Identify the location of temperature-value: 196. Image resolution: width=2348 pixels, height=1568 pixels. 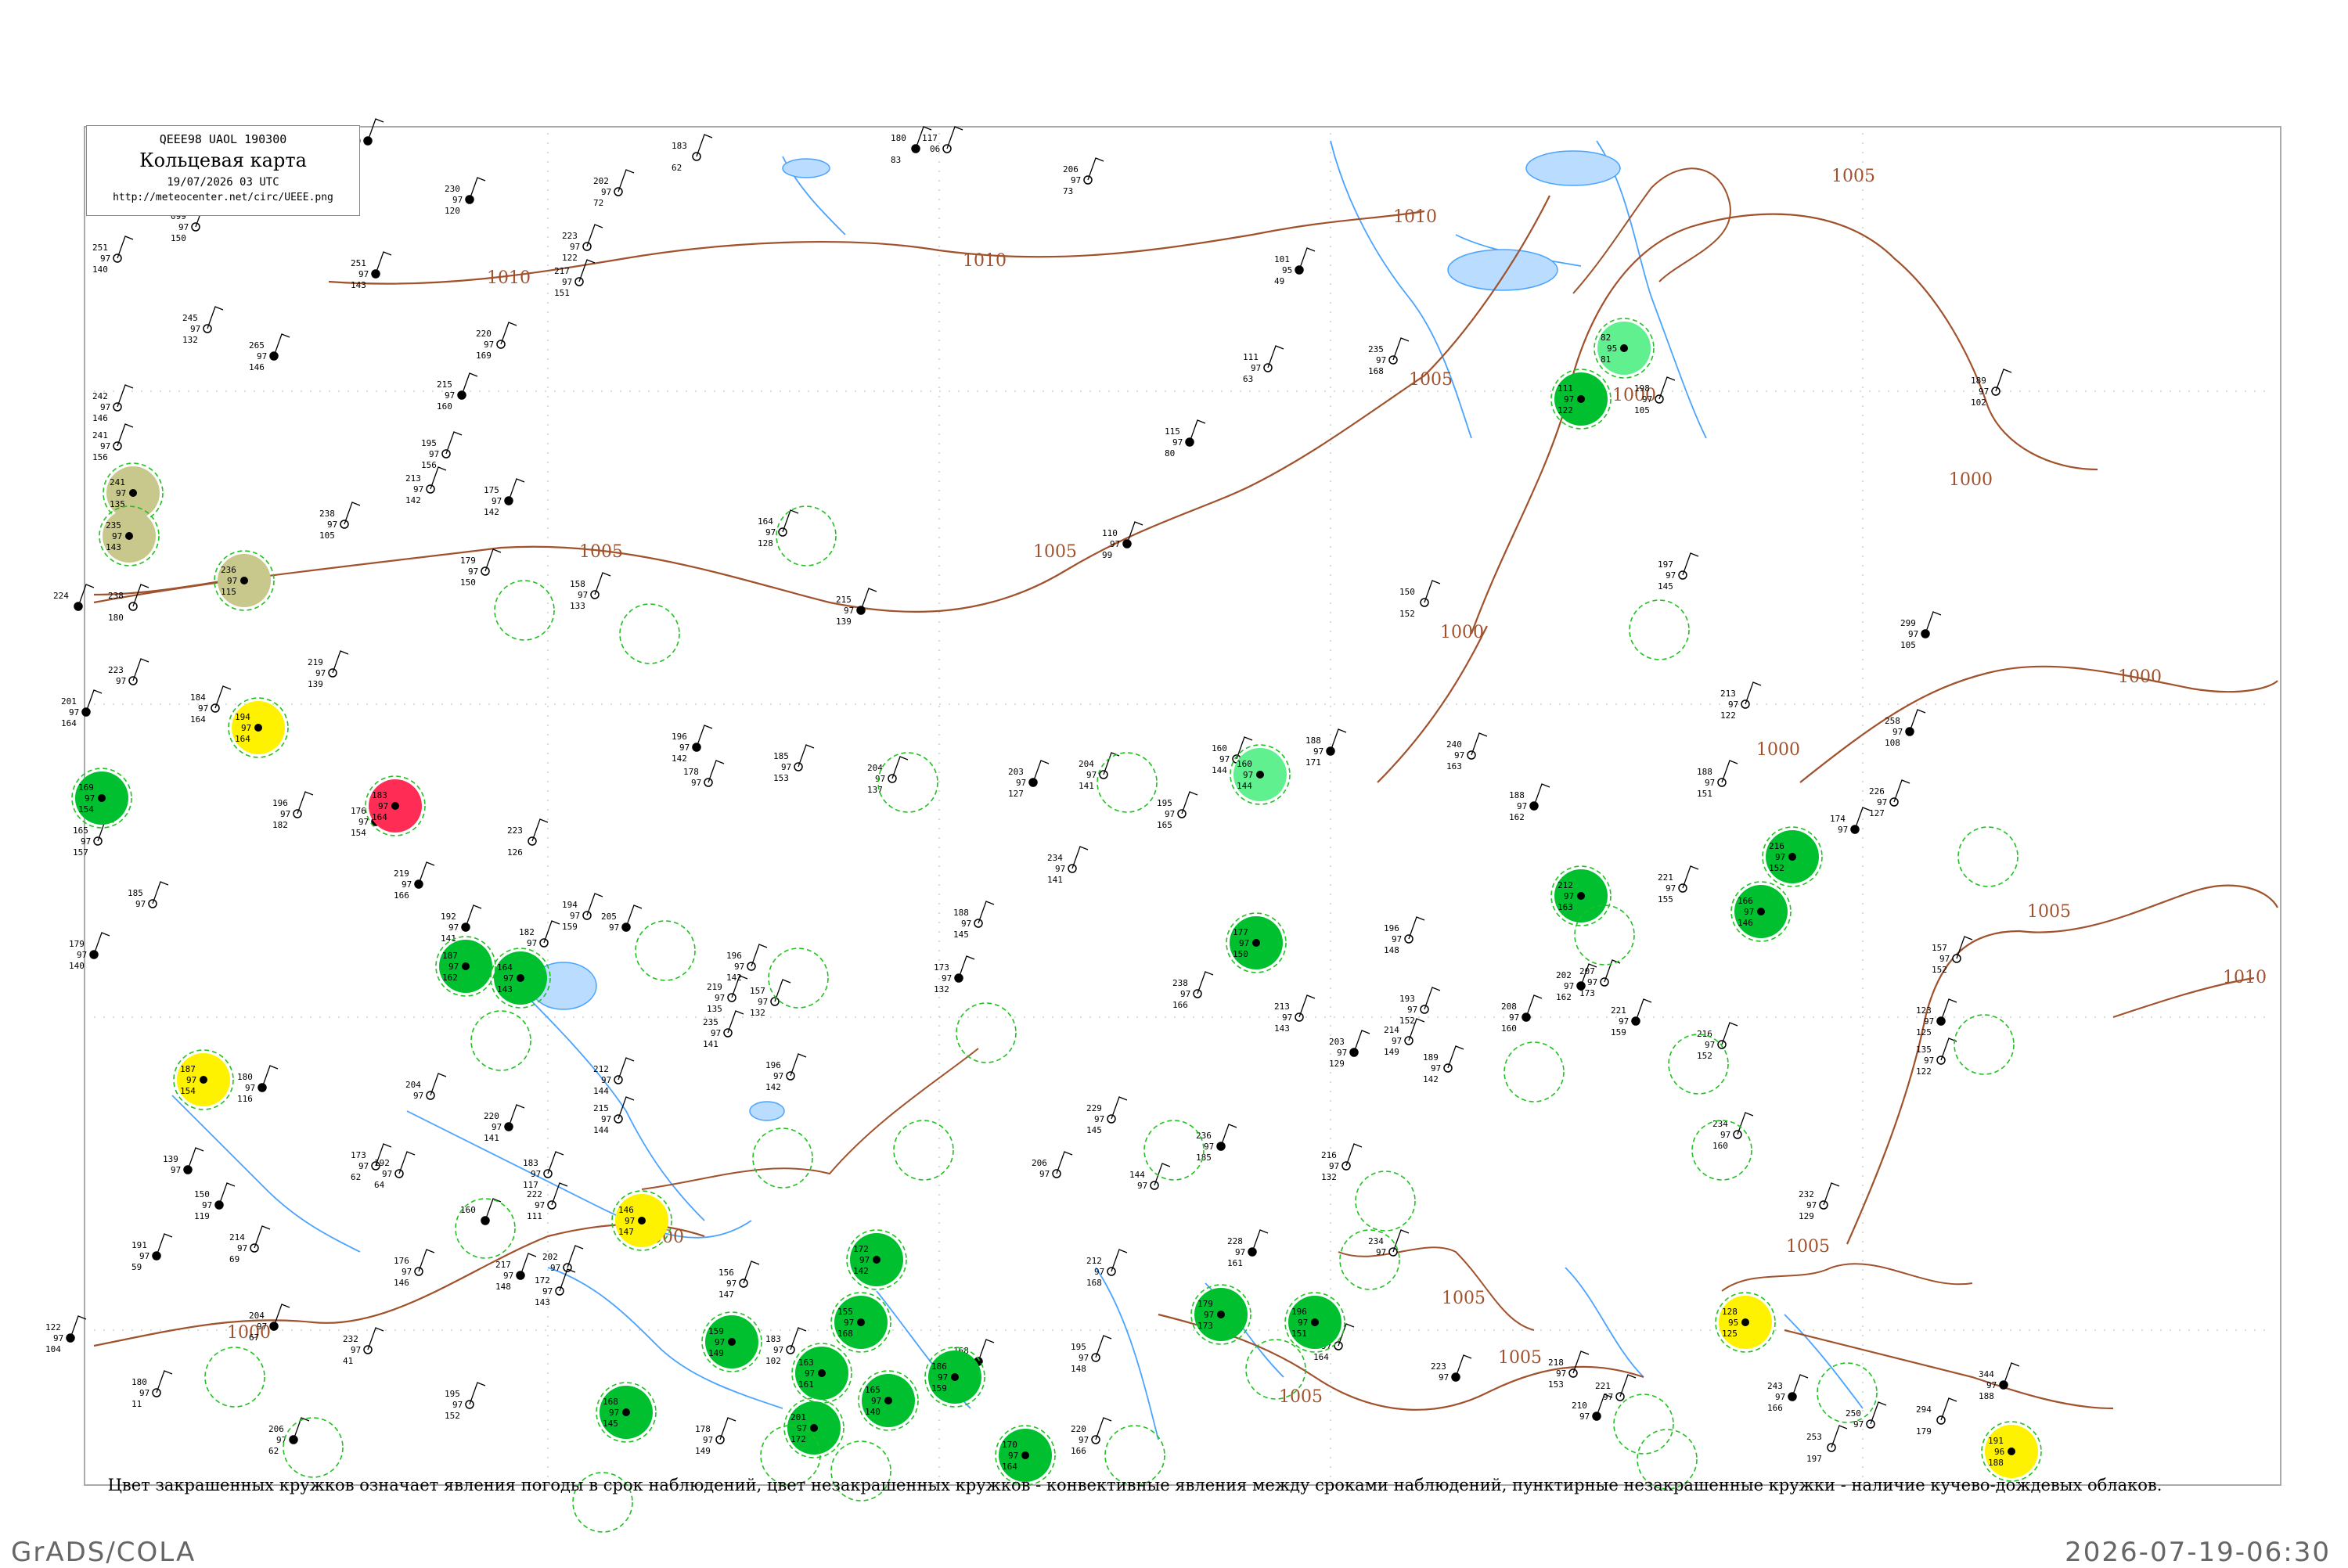
(280, 803).